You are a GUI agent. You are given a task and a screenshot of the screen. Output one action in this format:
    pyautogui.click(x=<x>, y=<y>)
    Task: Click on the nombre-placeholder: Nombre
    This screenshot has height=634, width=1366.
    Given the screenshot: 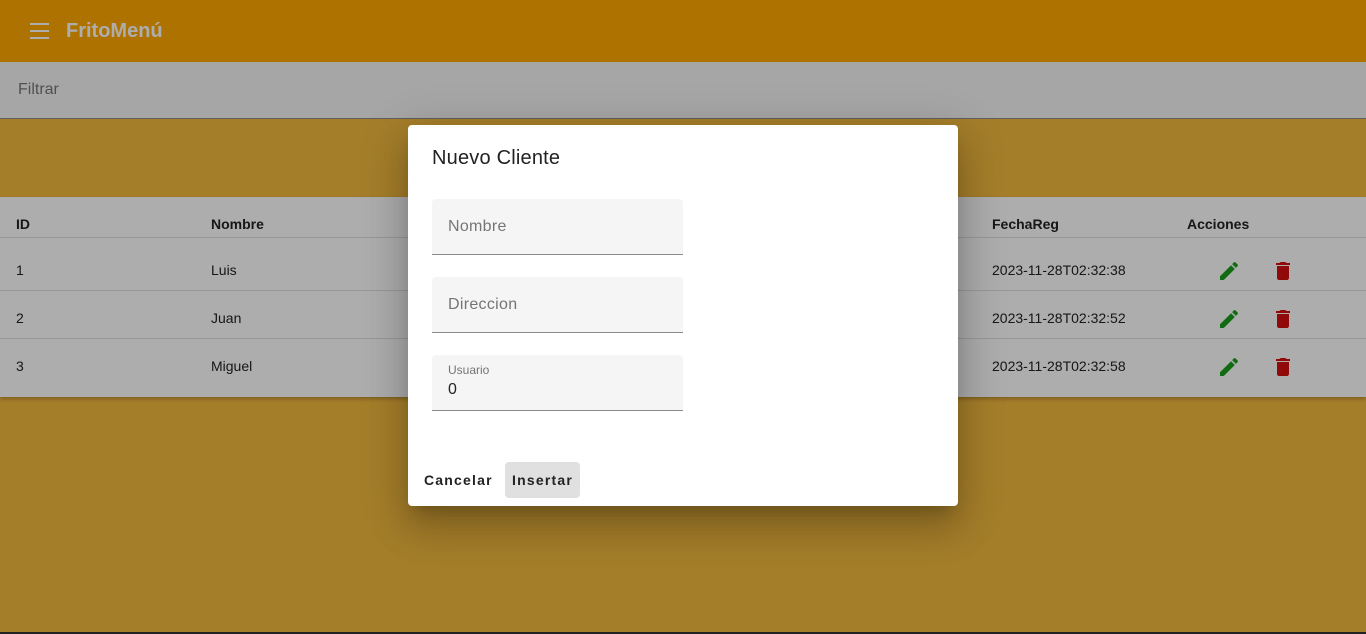 What is the action you would take?
    pyautogui.click(x=477, y=226)
    